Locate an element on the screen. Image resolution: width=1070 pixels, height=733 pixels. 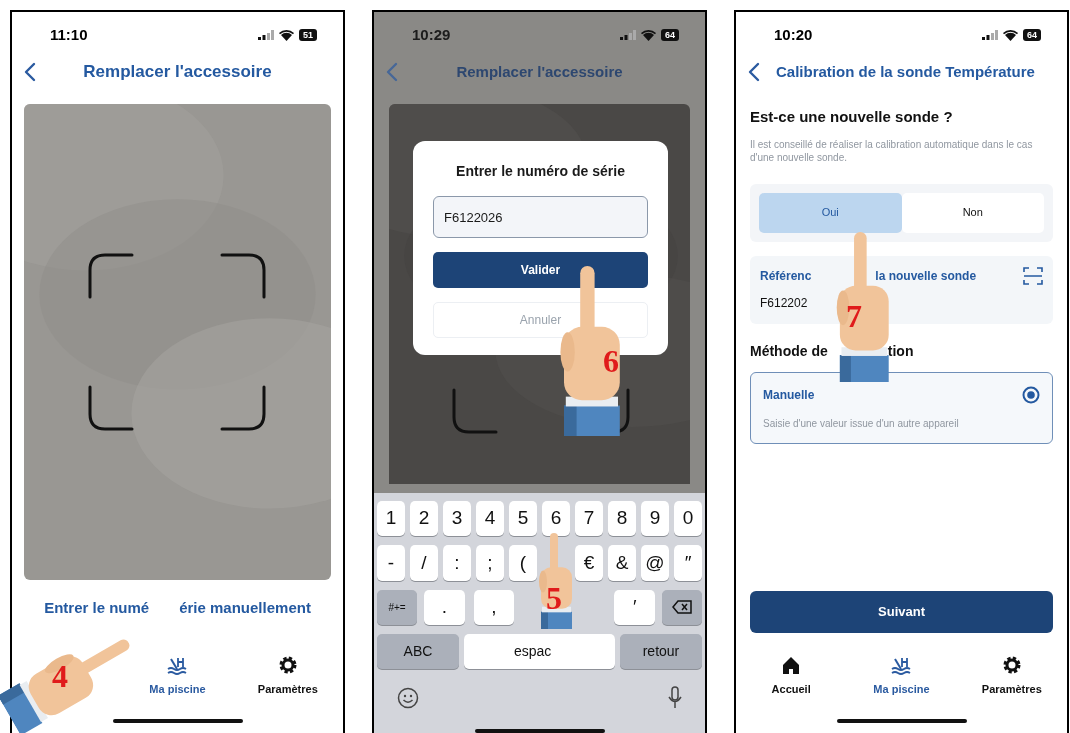
next-button: Suivant is located at coordinates (901, 612).